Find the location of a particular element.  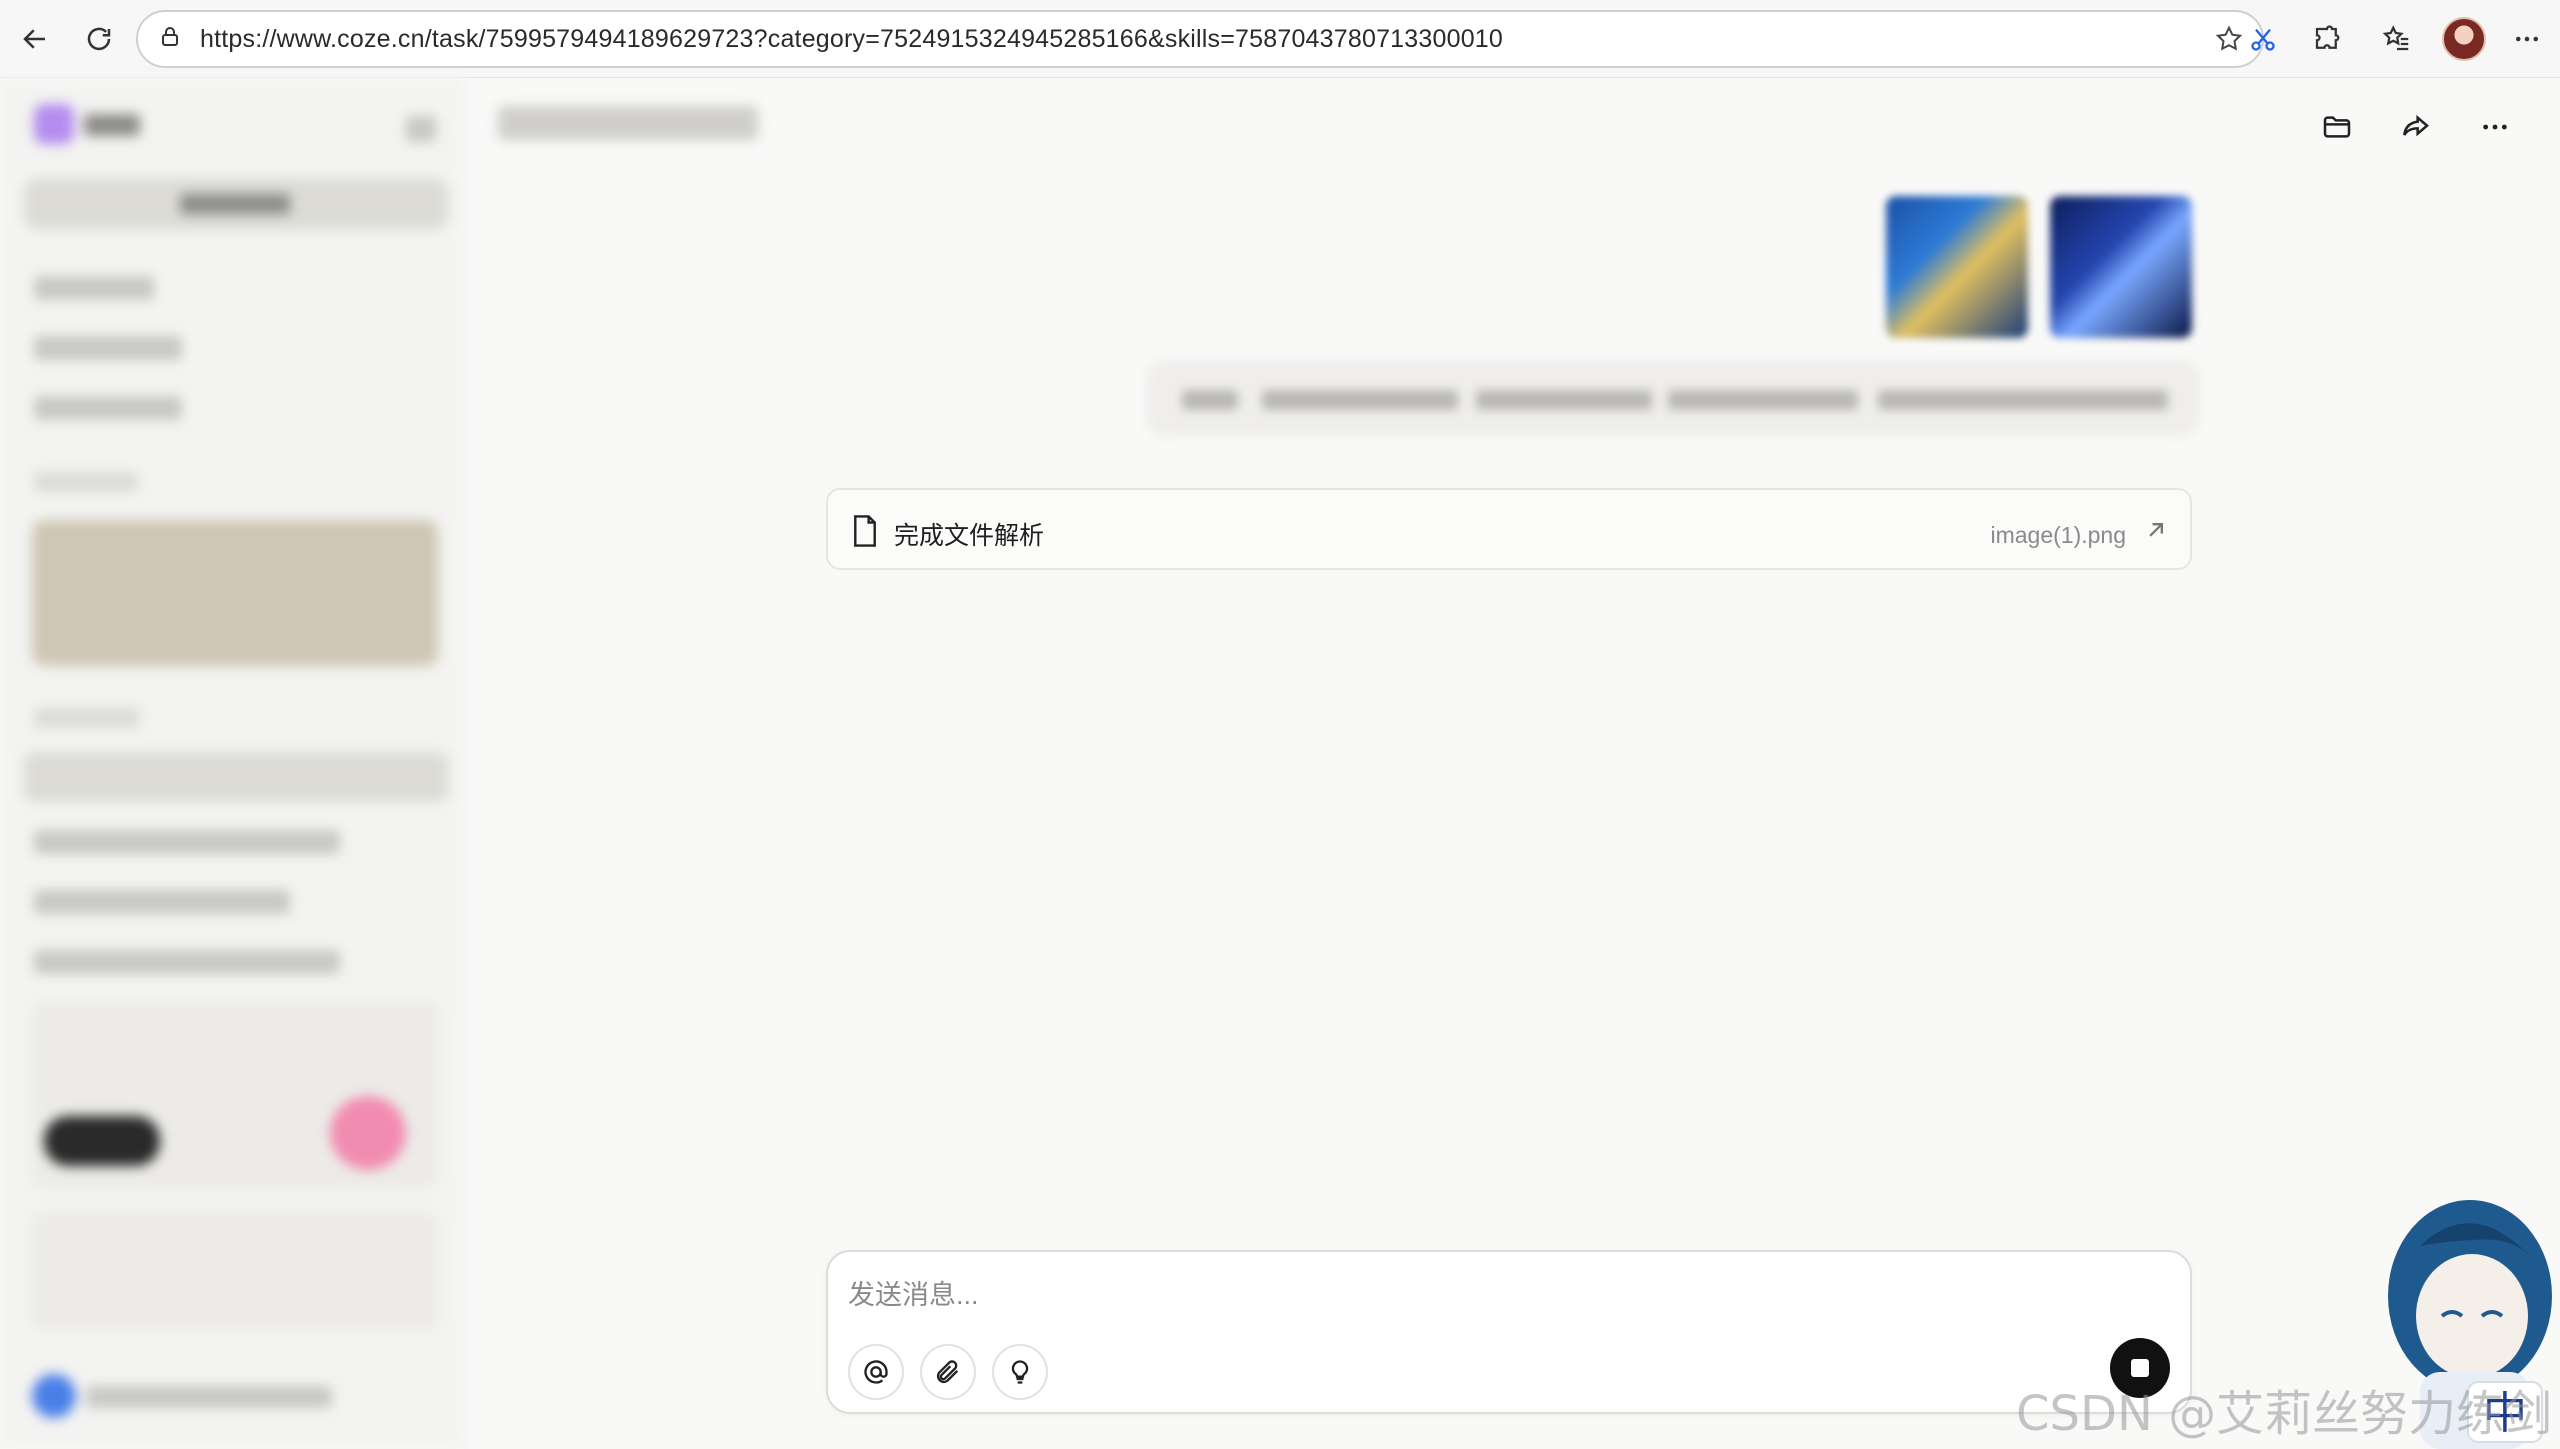

credits-card is located at coordinates (235, 1271).